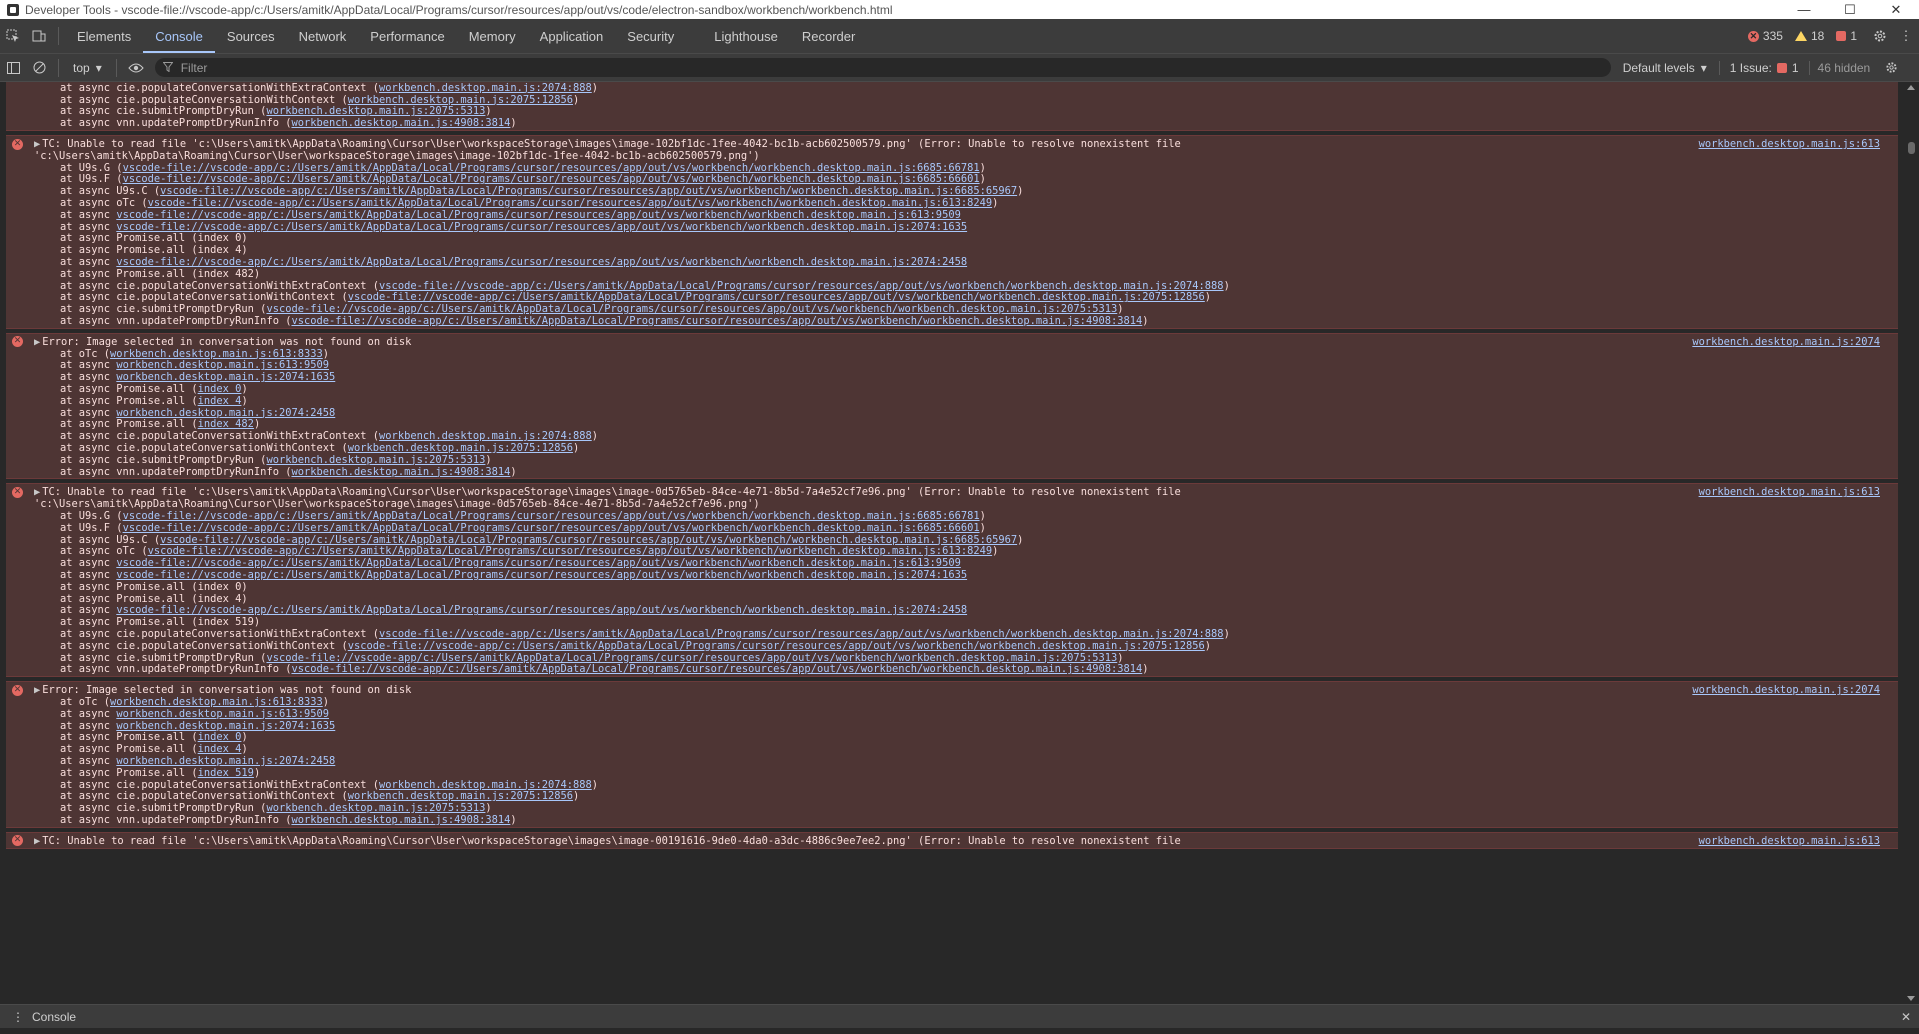 This screenshot has height=1034, width=1919. Describe the element at coordinates (1896, 9) in the screenshot. I see `close-window-button: ✕` at that location.